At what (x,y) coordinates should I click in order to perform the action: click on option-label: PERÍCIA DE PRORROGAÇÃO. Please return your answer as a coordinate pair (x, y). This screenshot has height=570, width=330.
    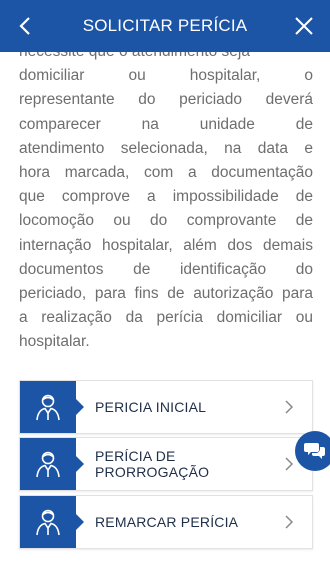
    Looking at the image, I should click on (152, 464).